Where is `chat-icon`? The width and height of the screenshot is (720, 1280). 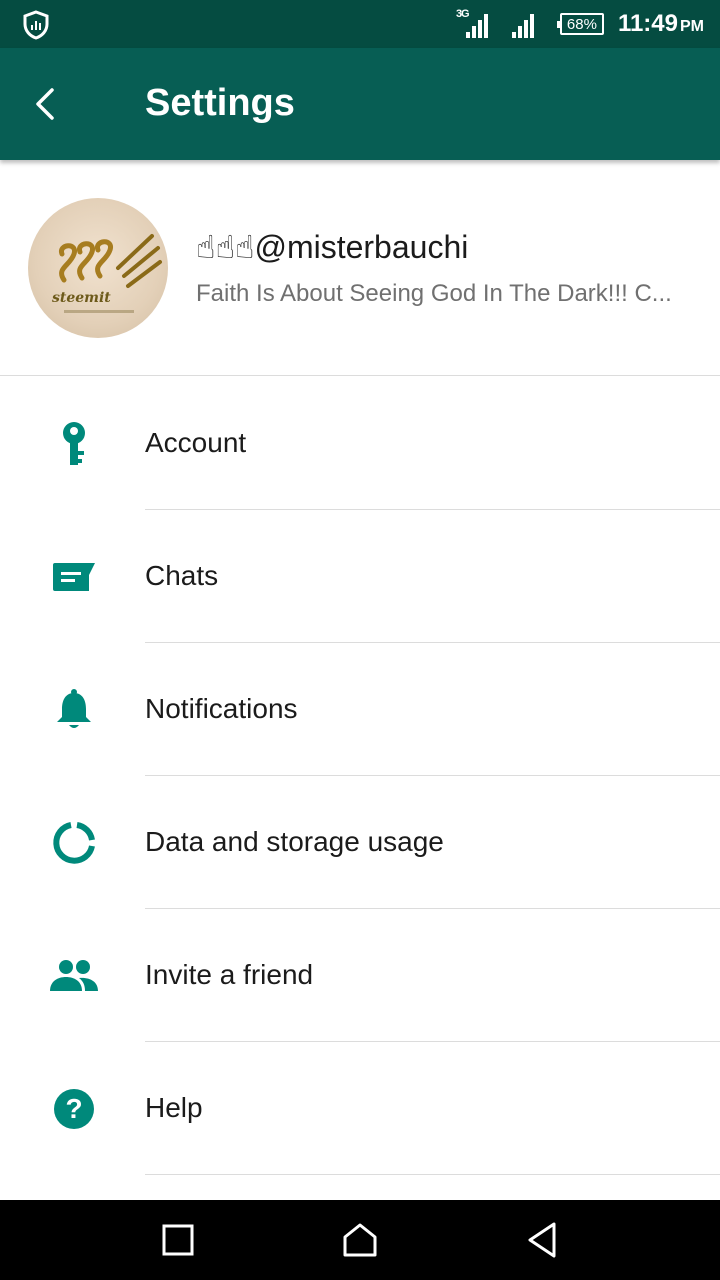
chat-icon is located at coordinates (74, 577).